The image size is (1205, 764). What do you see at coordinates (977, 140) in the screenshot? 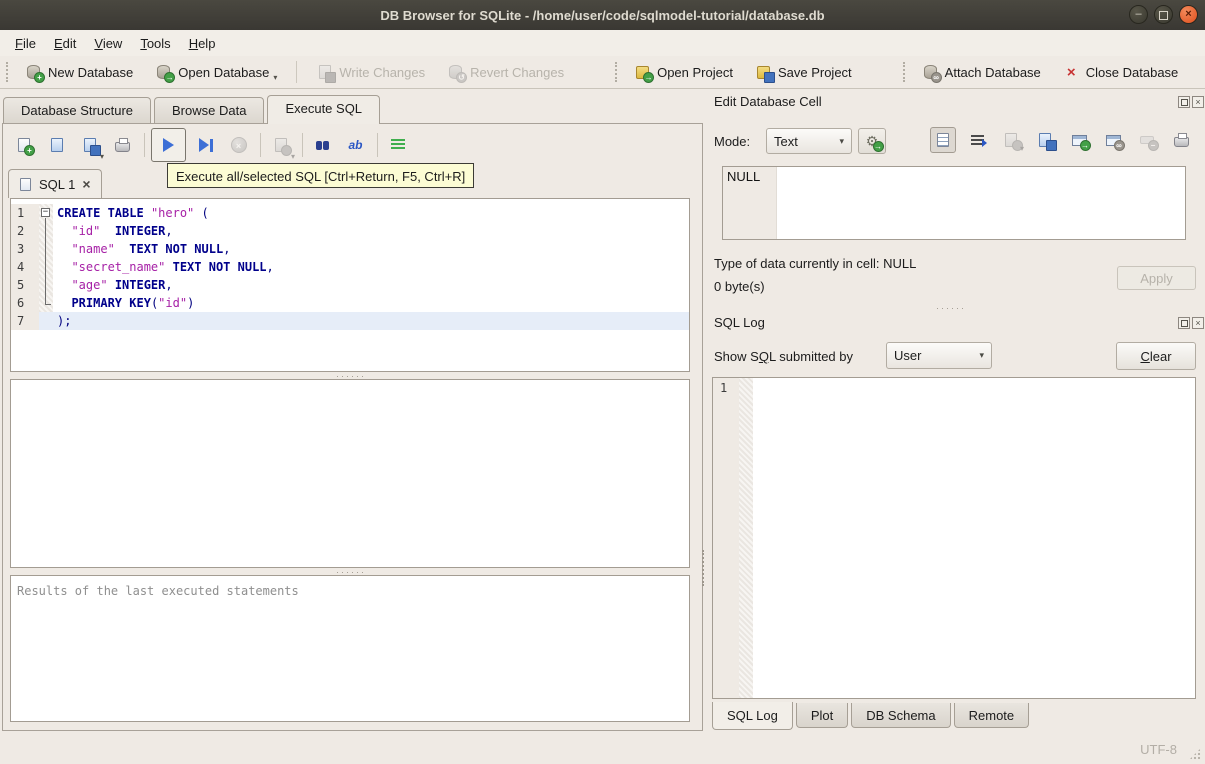
I see `word-wrap-button` at bounding box center [977, 140].